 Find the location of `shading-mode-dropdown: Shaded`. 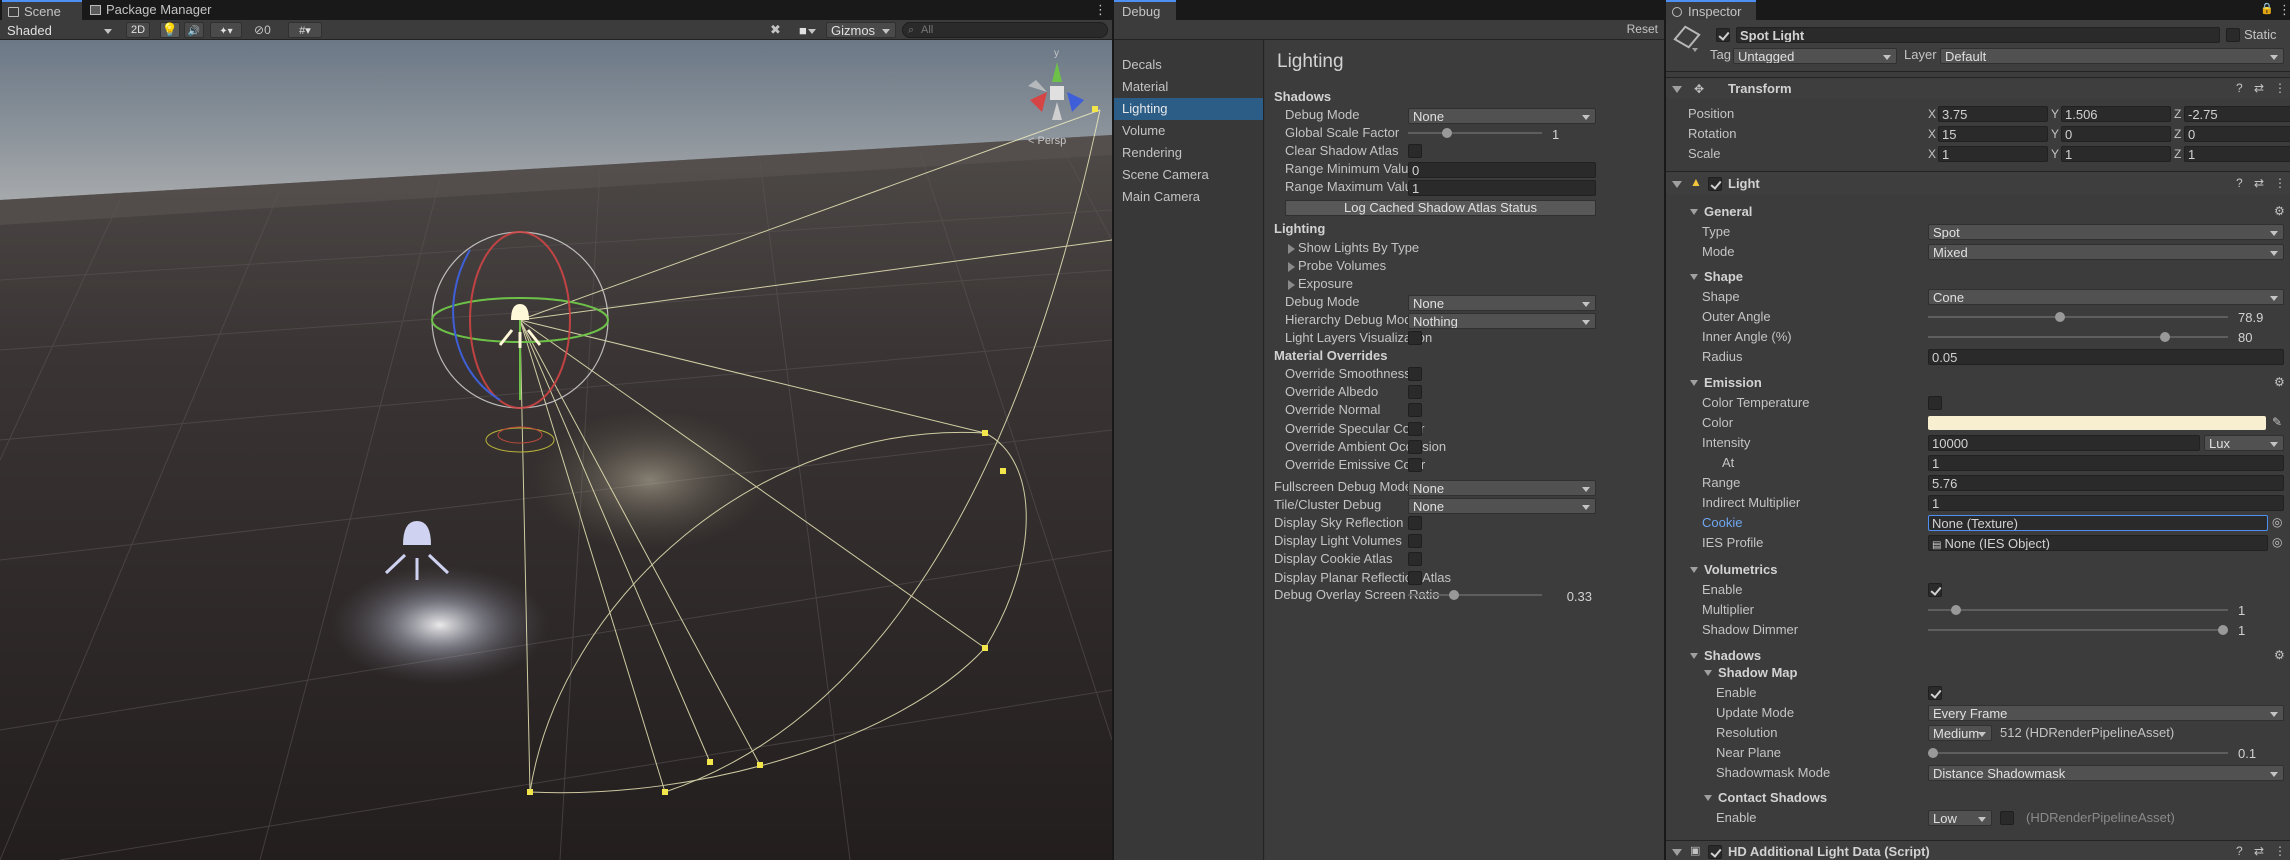

shading-mode-dropdown: Shaded is located at coordinates (60, 30).